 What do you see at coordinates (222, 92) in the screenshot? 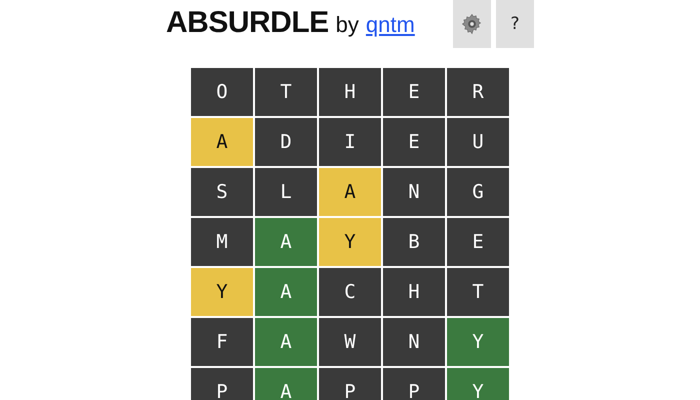
I see `letter-tile: O` at bounding box center [222, 92].